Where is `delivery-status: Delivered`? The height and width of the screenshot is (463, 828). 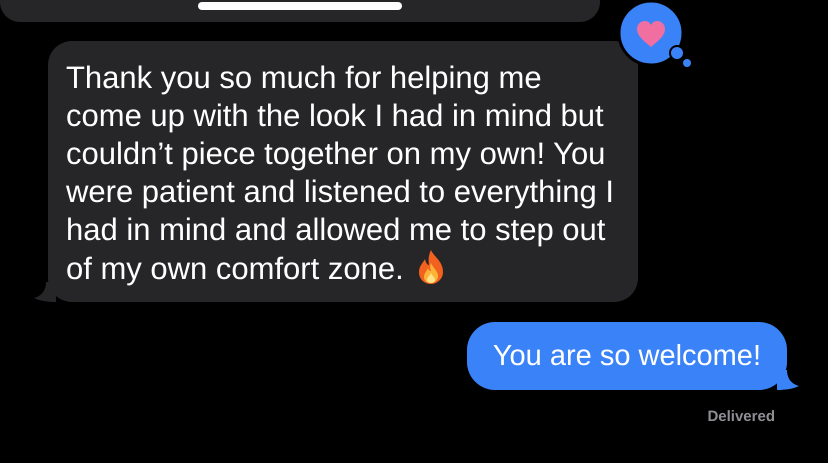 delivery-status: Delivered is located at coordinates (741, 417).